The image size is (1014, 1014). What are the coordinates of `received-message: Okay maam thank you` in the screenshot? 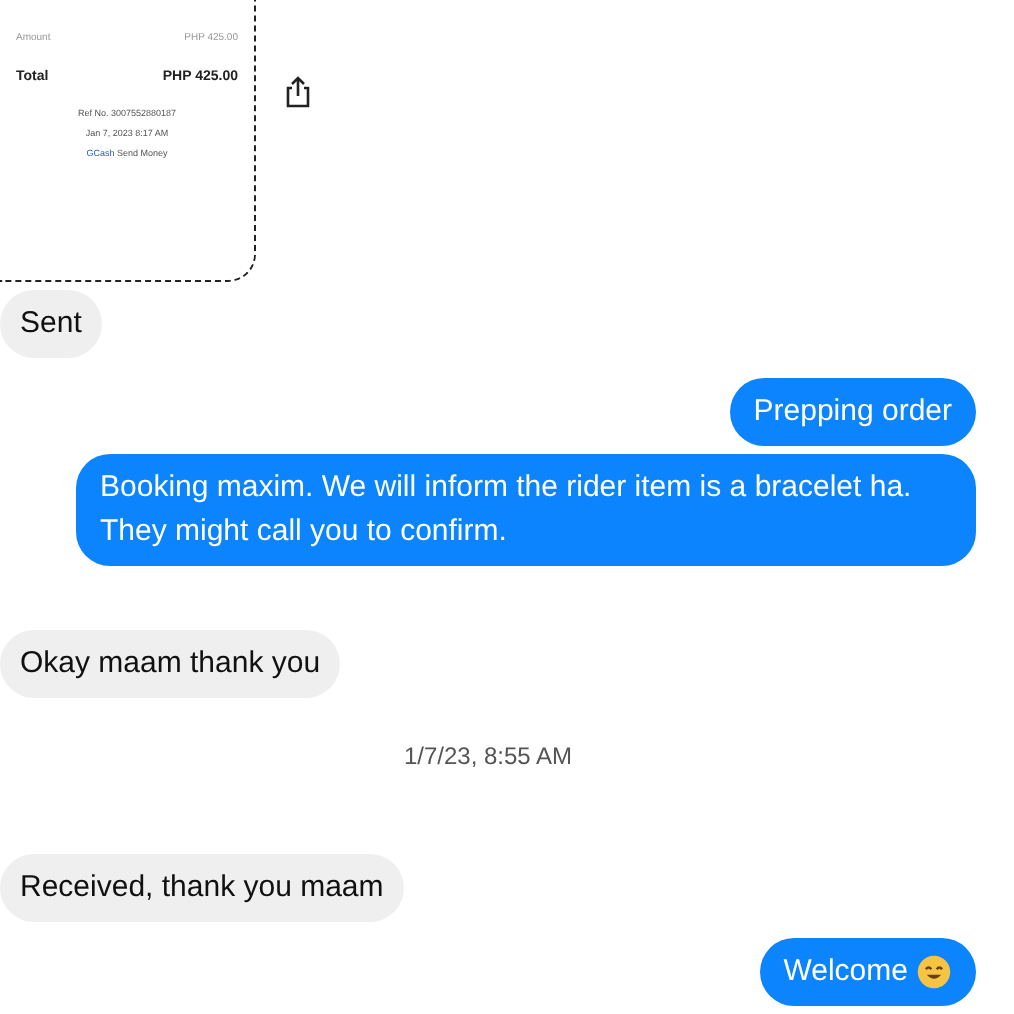 It's located at (170, 664).